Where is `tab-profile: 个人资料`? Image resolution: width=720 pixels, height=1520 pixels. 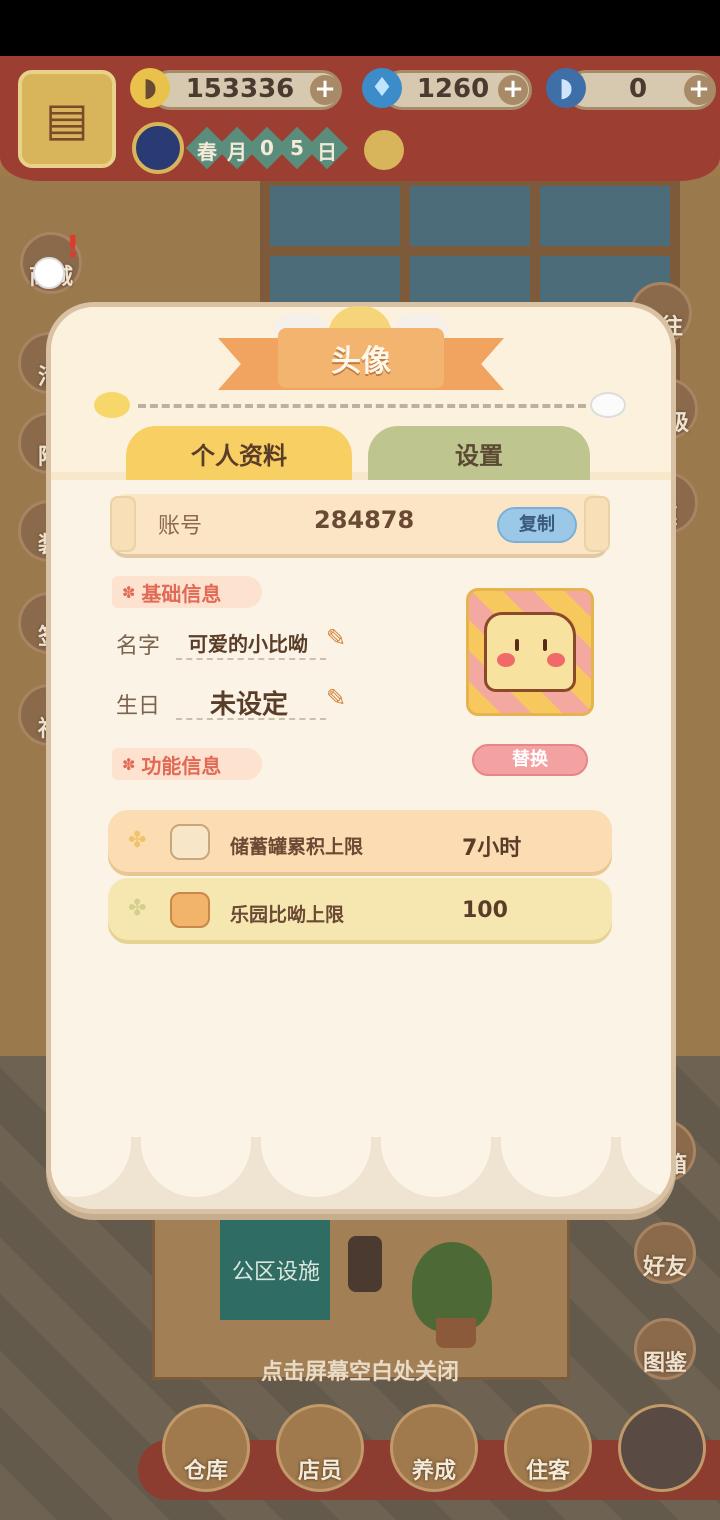
tab-profile: 个人资料 is located at coordinates (239, 453).